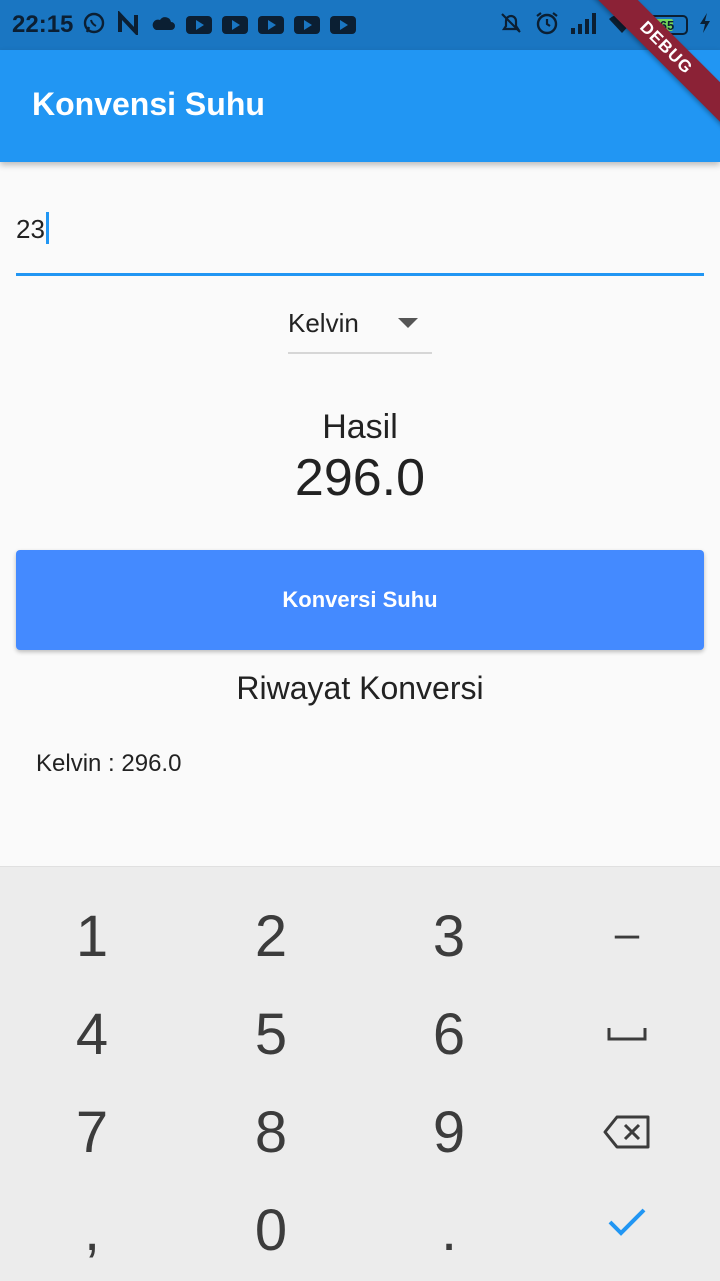 The height and width of the screenshot is (1281, 720). I want to click on input-underline, so click(360, 274).